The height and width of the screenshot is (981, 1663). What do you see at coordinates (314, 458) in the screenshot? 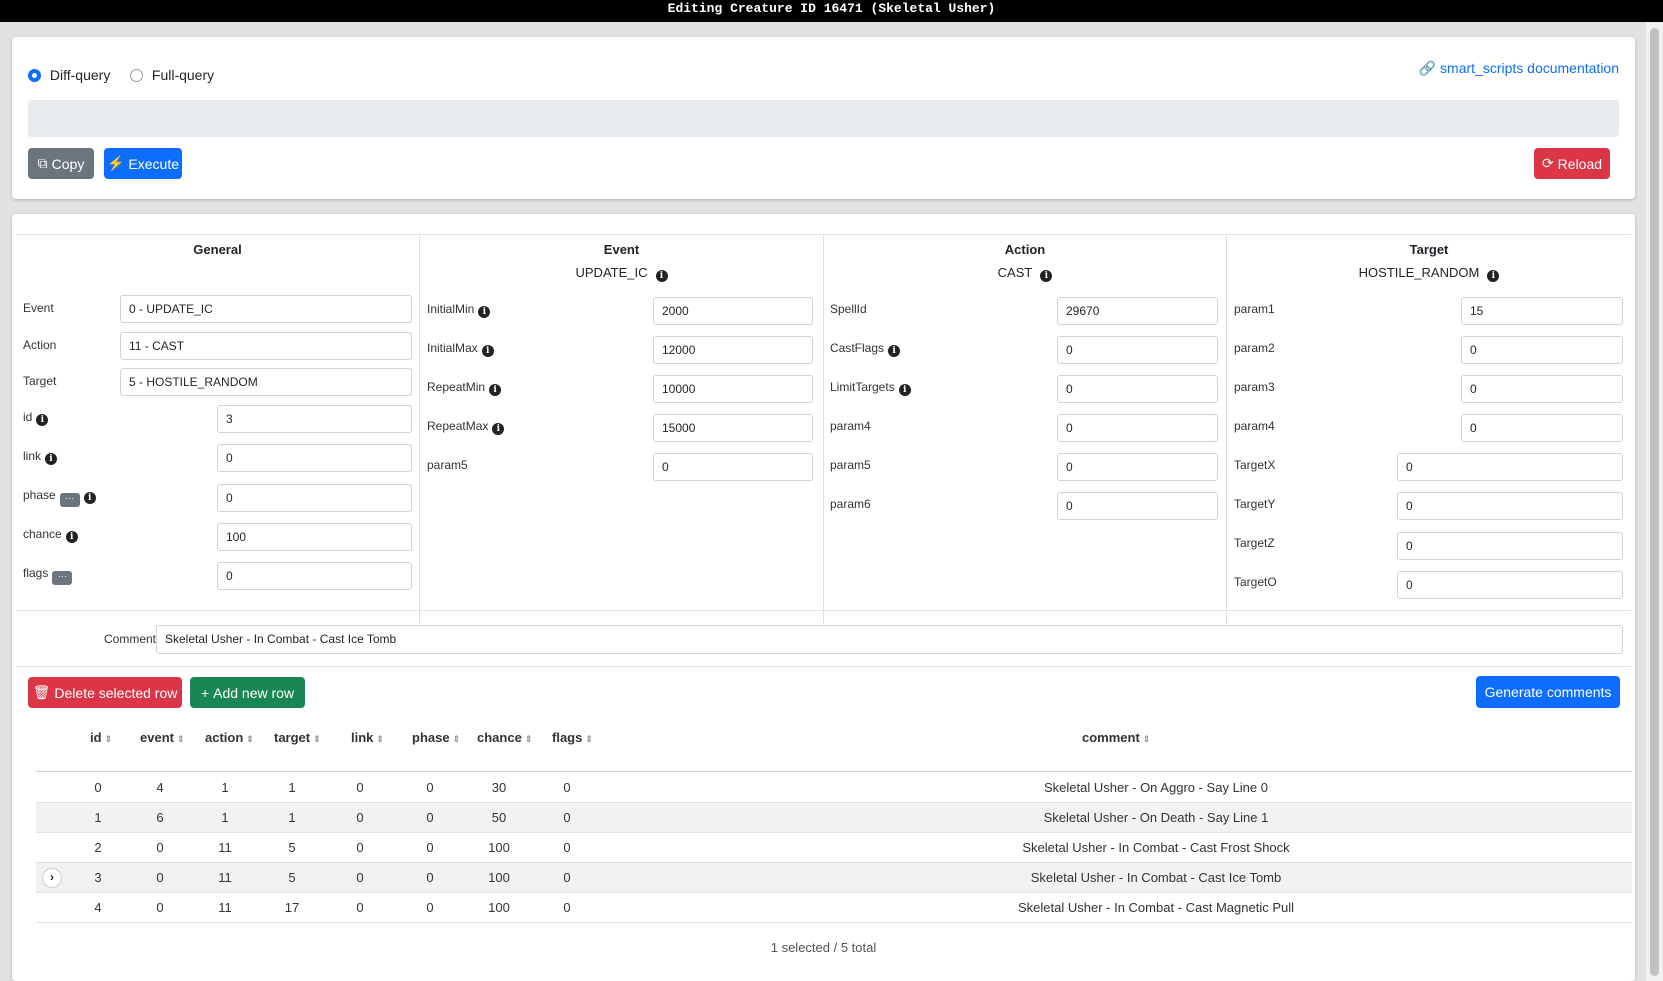
I see `link-input: 0` at bounding box center [314, 458].